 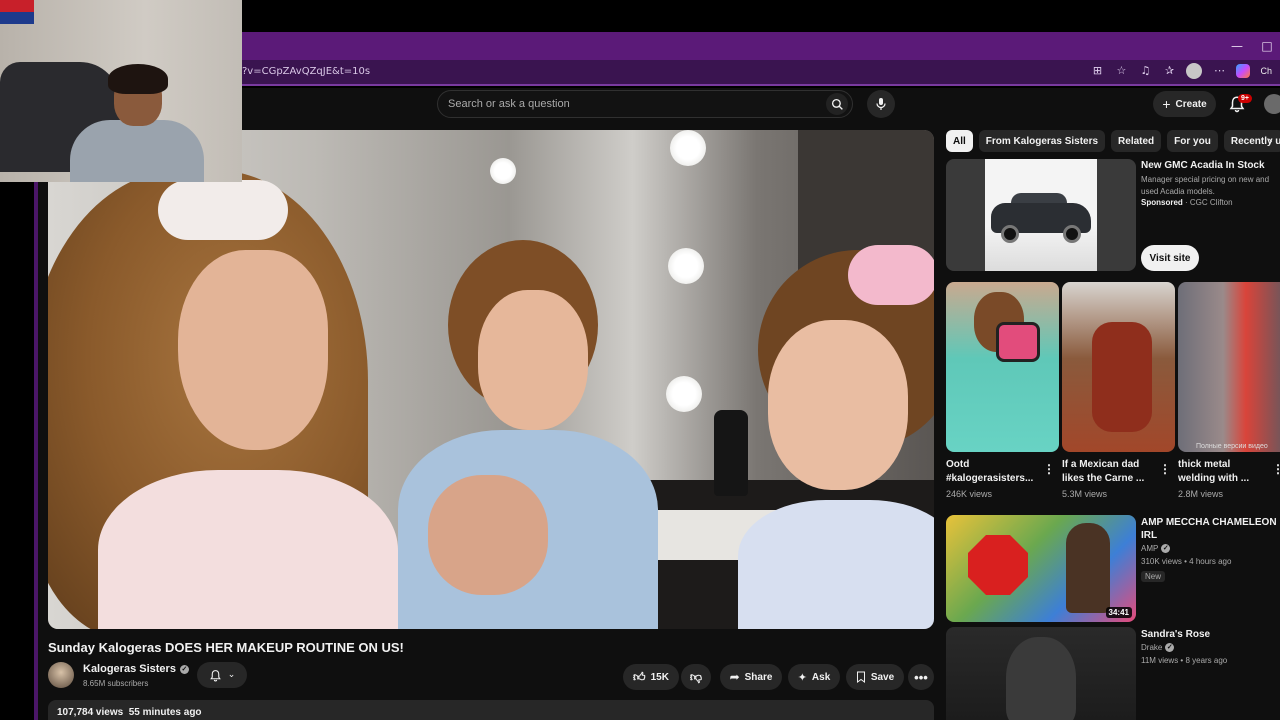 I want to click on ad-image, so click(x=1041, y=215).